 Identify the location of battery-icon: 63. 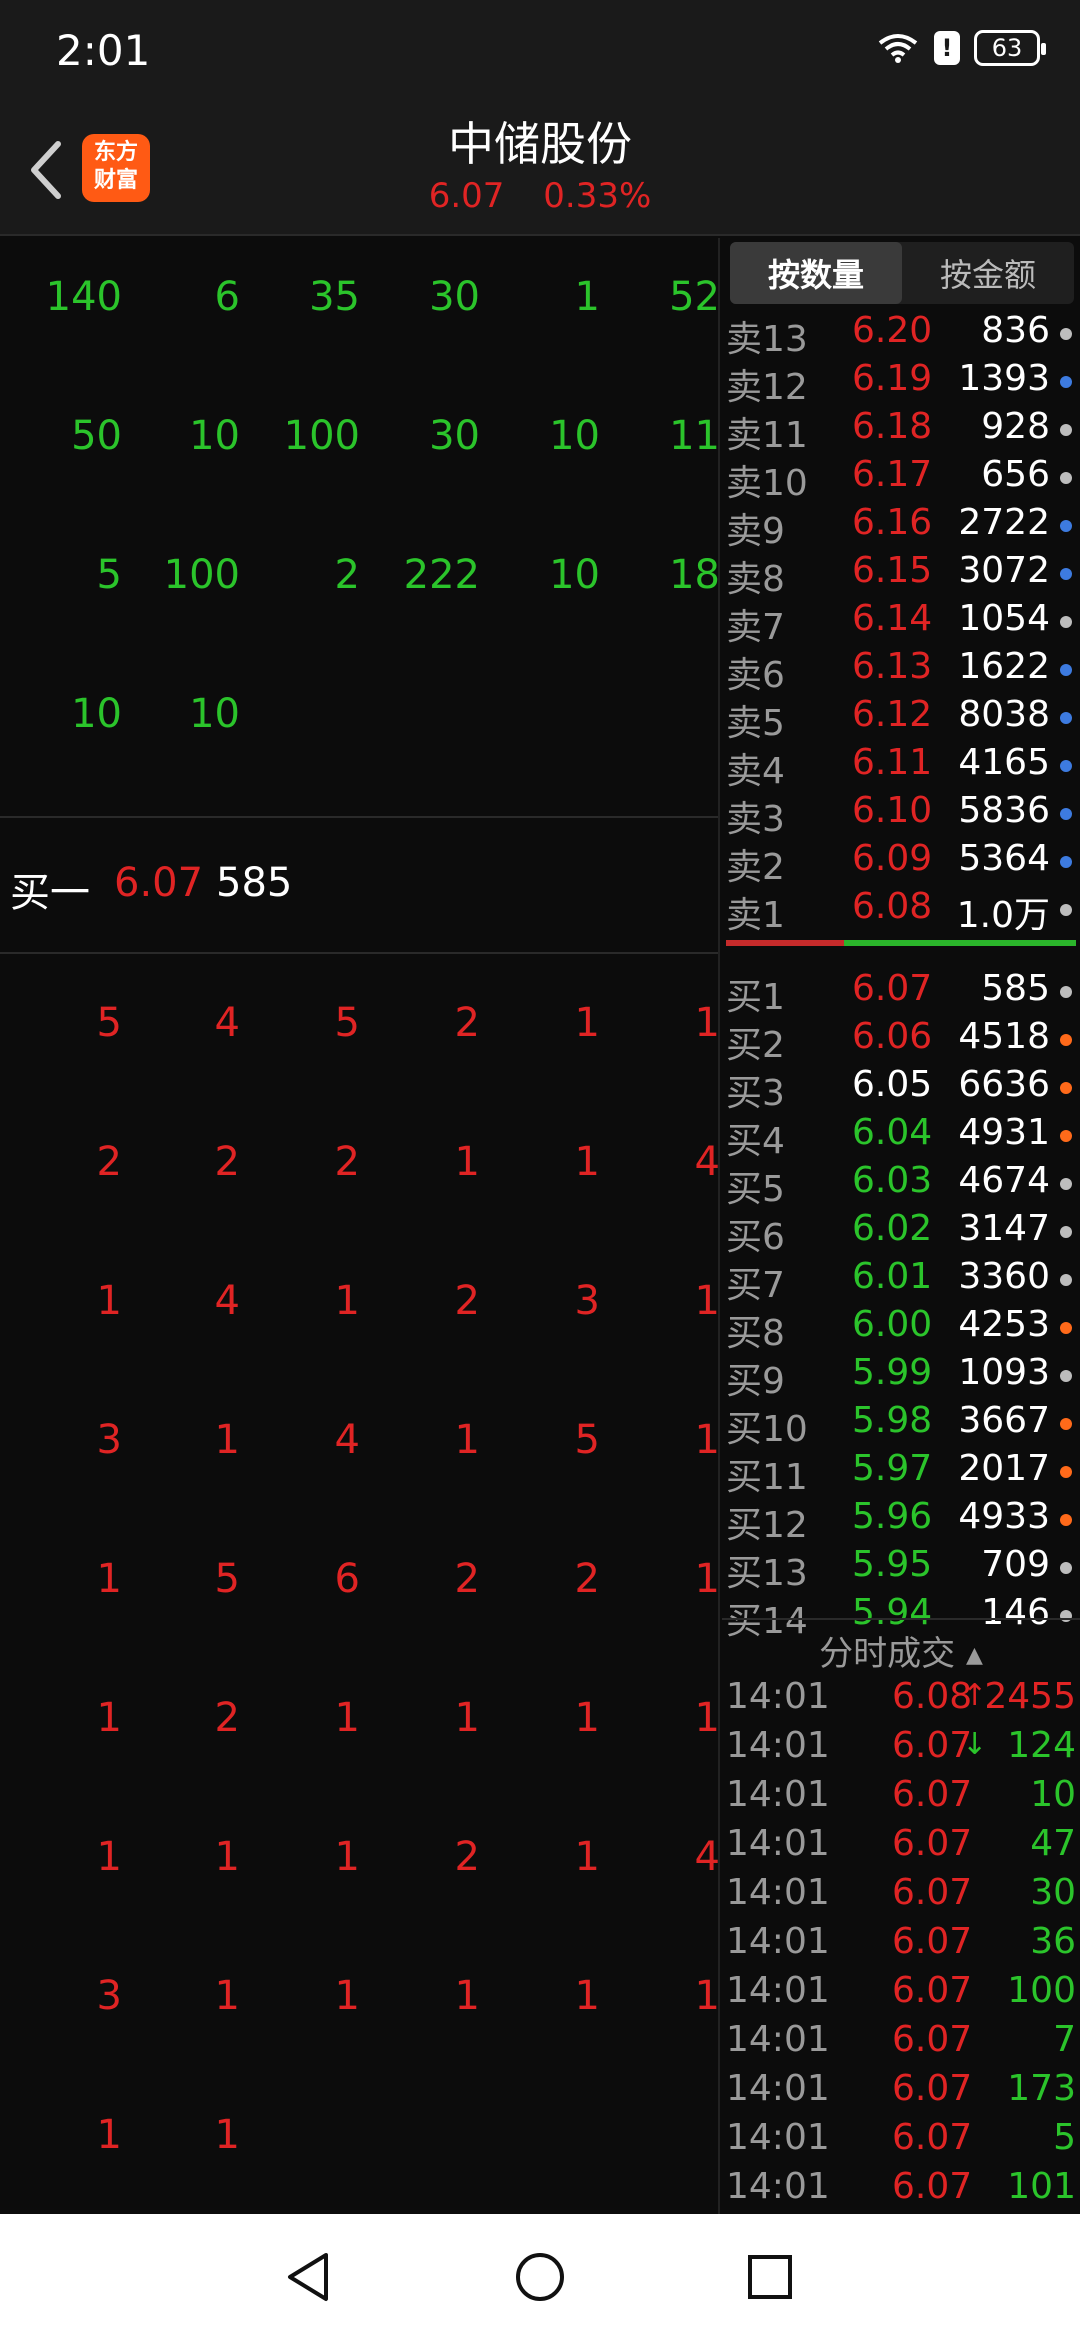
(1010, 48).